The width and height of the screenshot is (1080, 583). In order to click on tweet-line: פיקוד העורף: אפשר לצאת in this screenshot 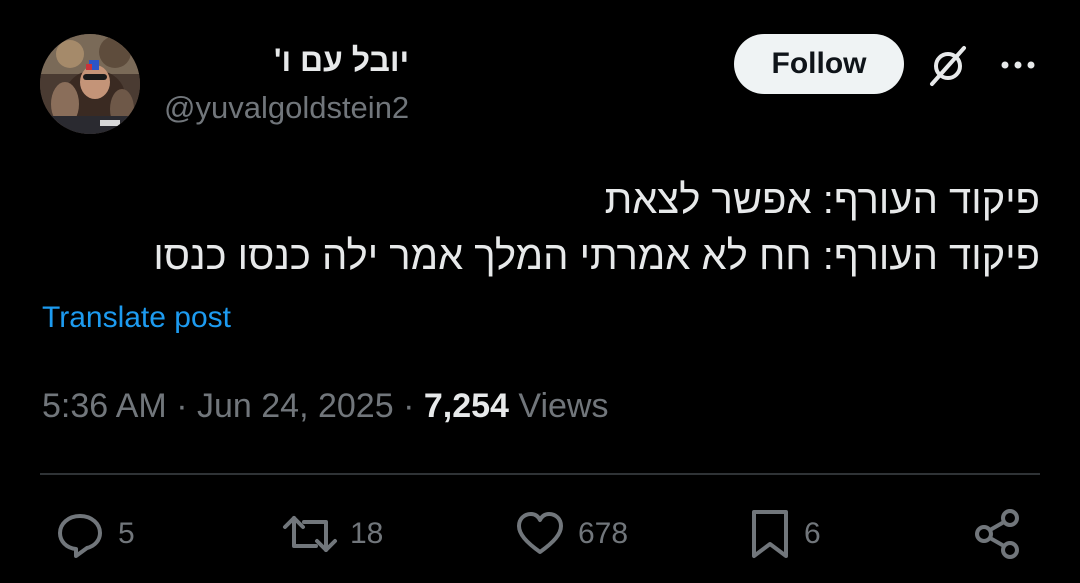, I will do `click(822, 200)`.